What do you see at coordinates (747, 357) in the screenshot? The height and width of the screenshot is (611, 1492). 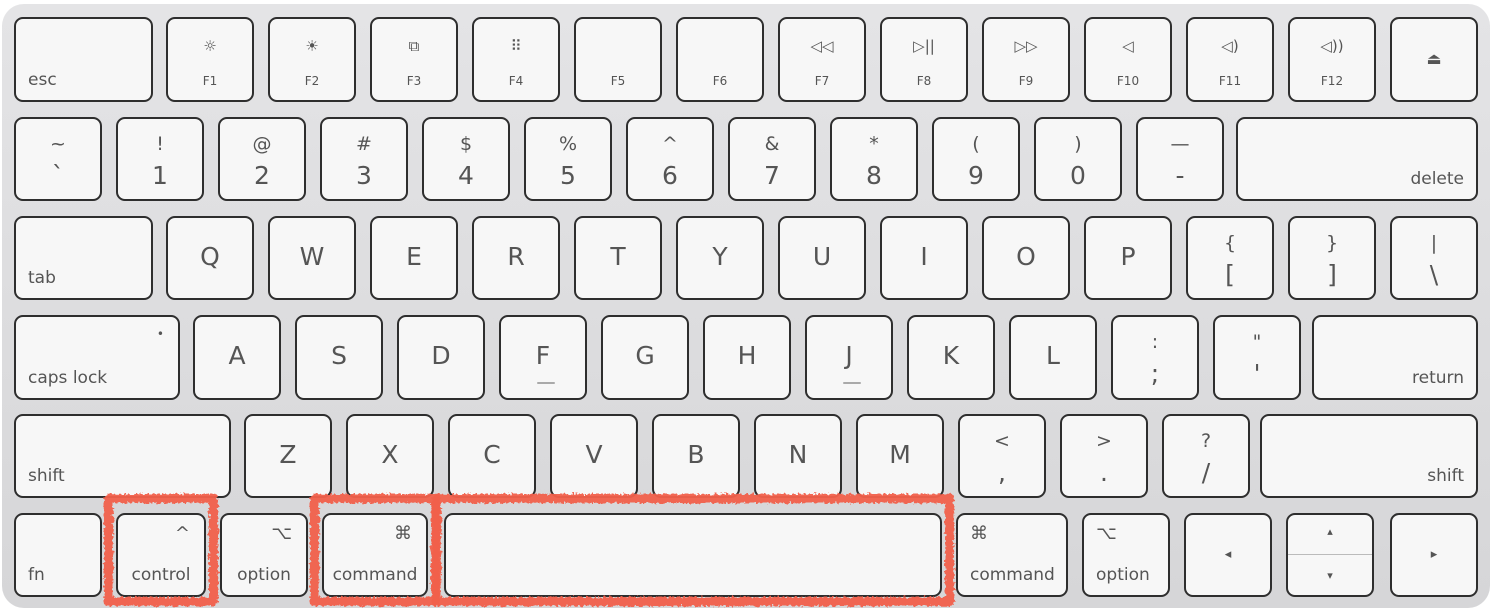 I see `key-h: H` at bounding box center [747, 357].